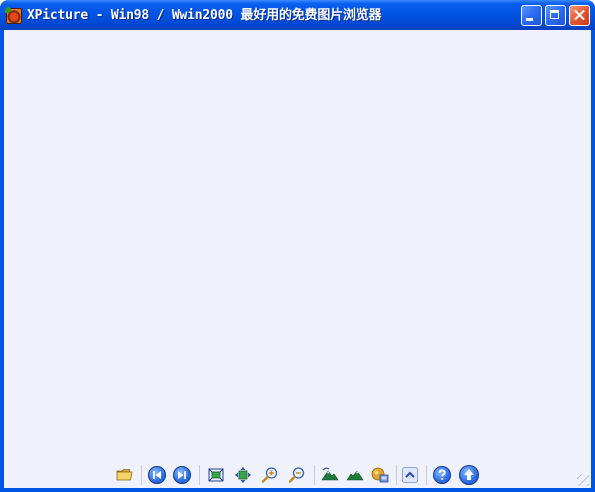 This screenshot has height=492, width=595. I want to click on maximize-icon, so click(554, 14).